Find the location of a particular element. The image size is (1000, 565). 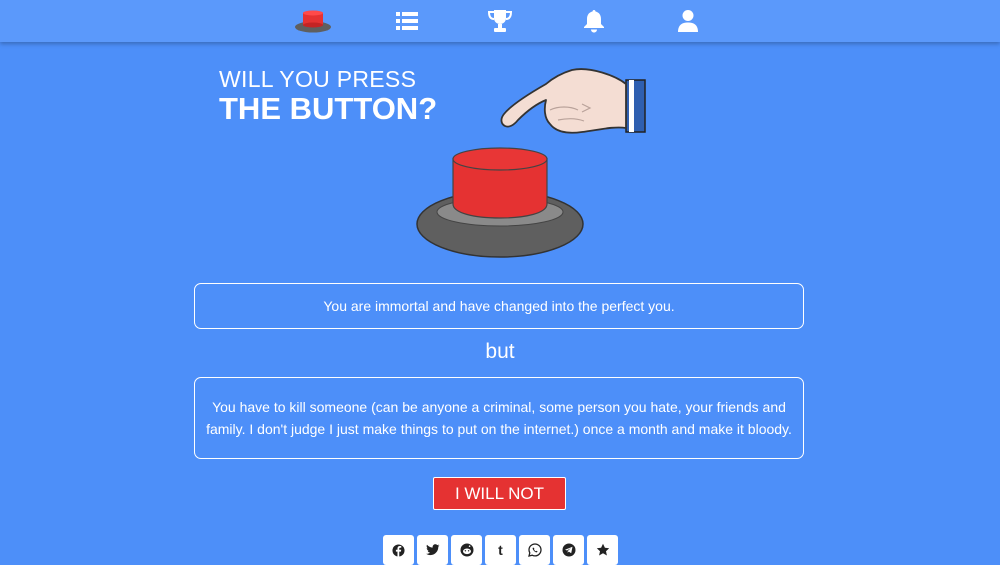

favorite-button is located at coordinates (602, 550).